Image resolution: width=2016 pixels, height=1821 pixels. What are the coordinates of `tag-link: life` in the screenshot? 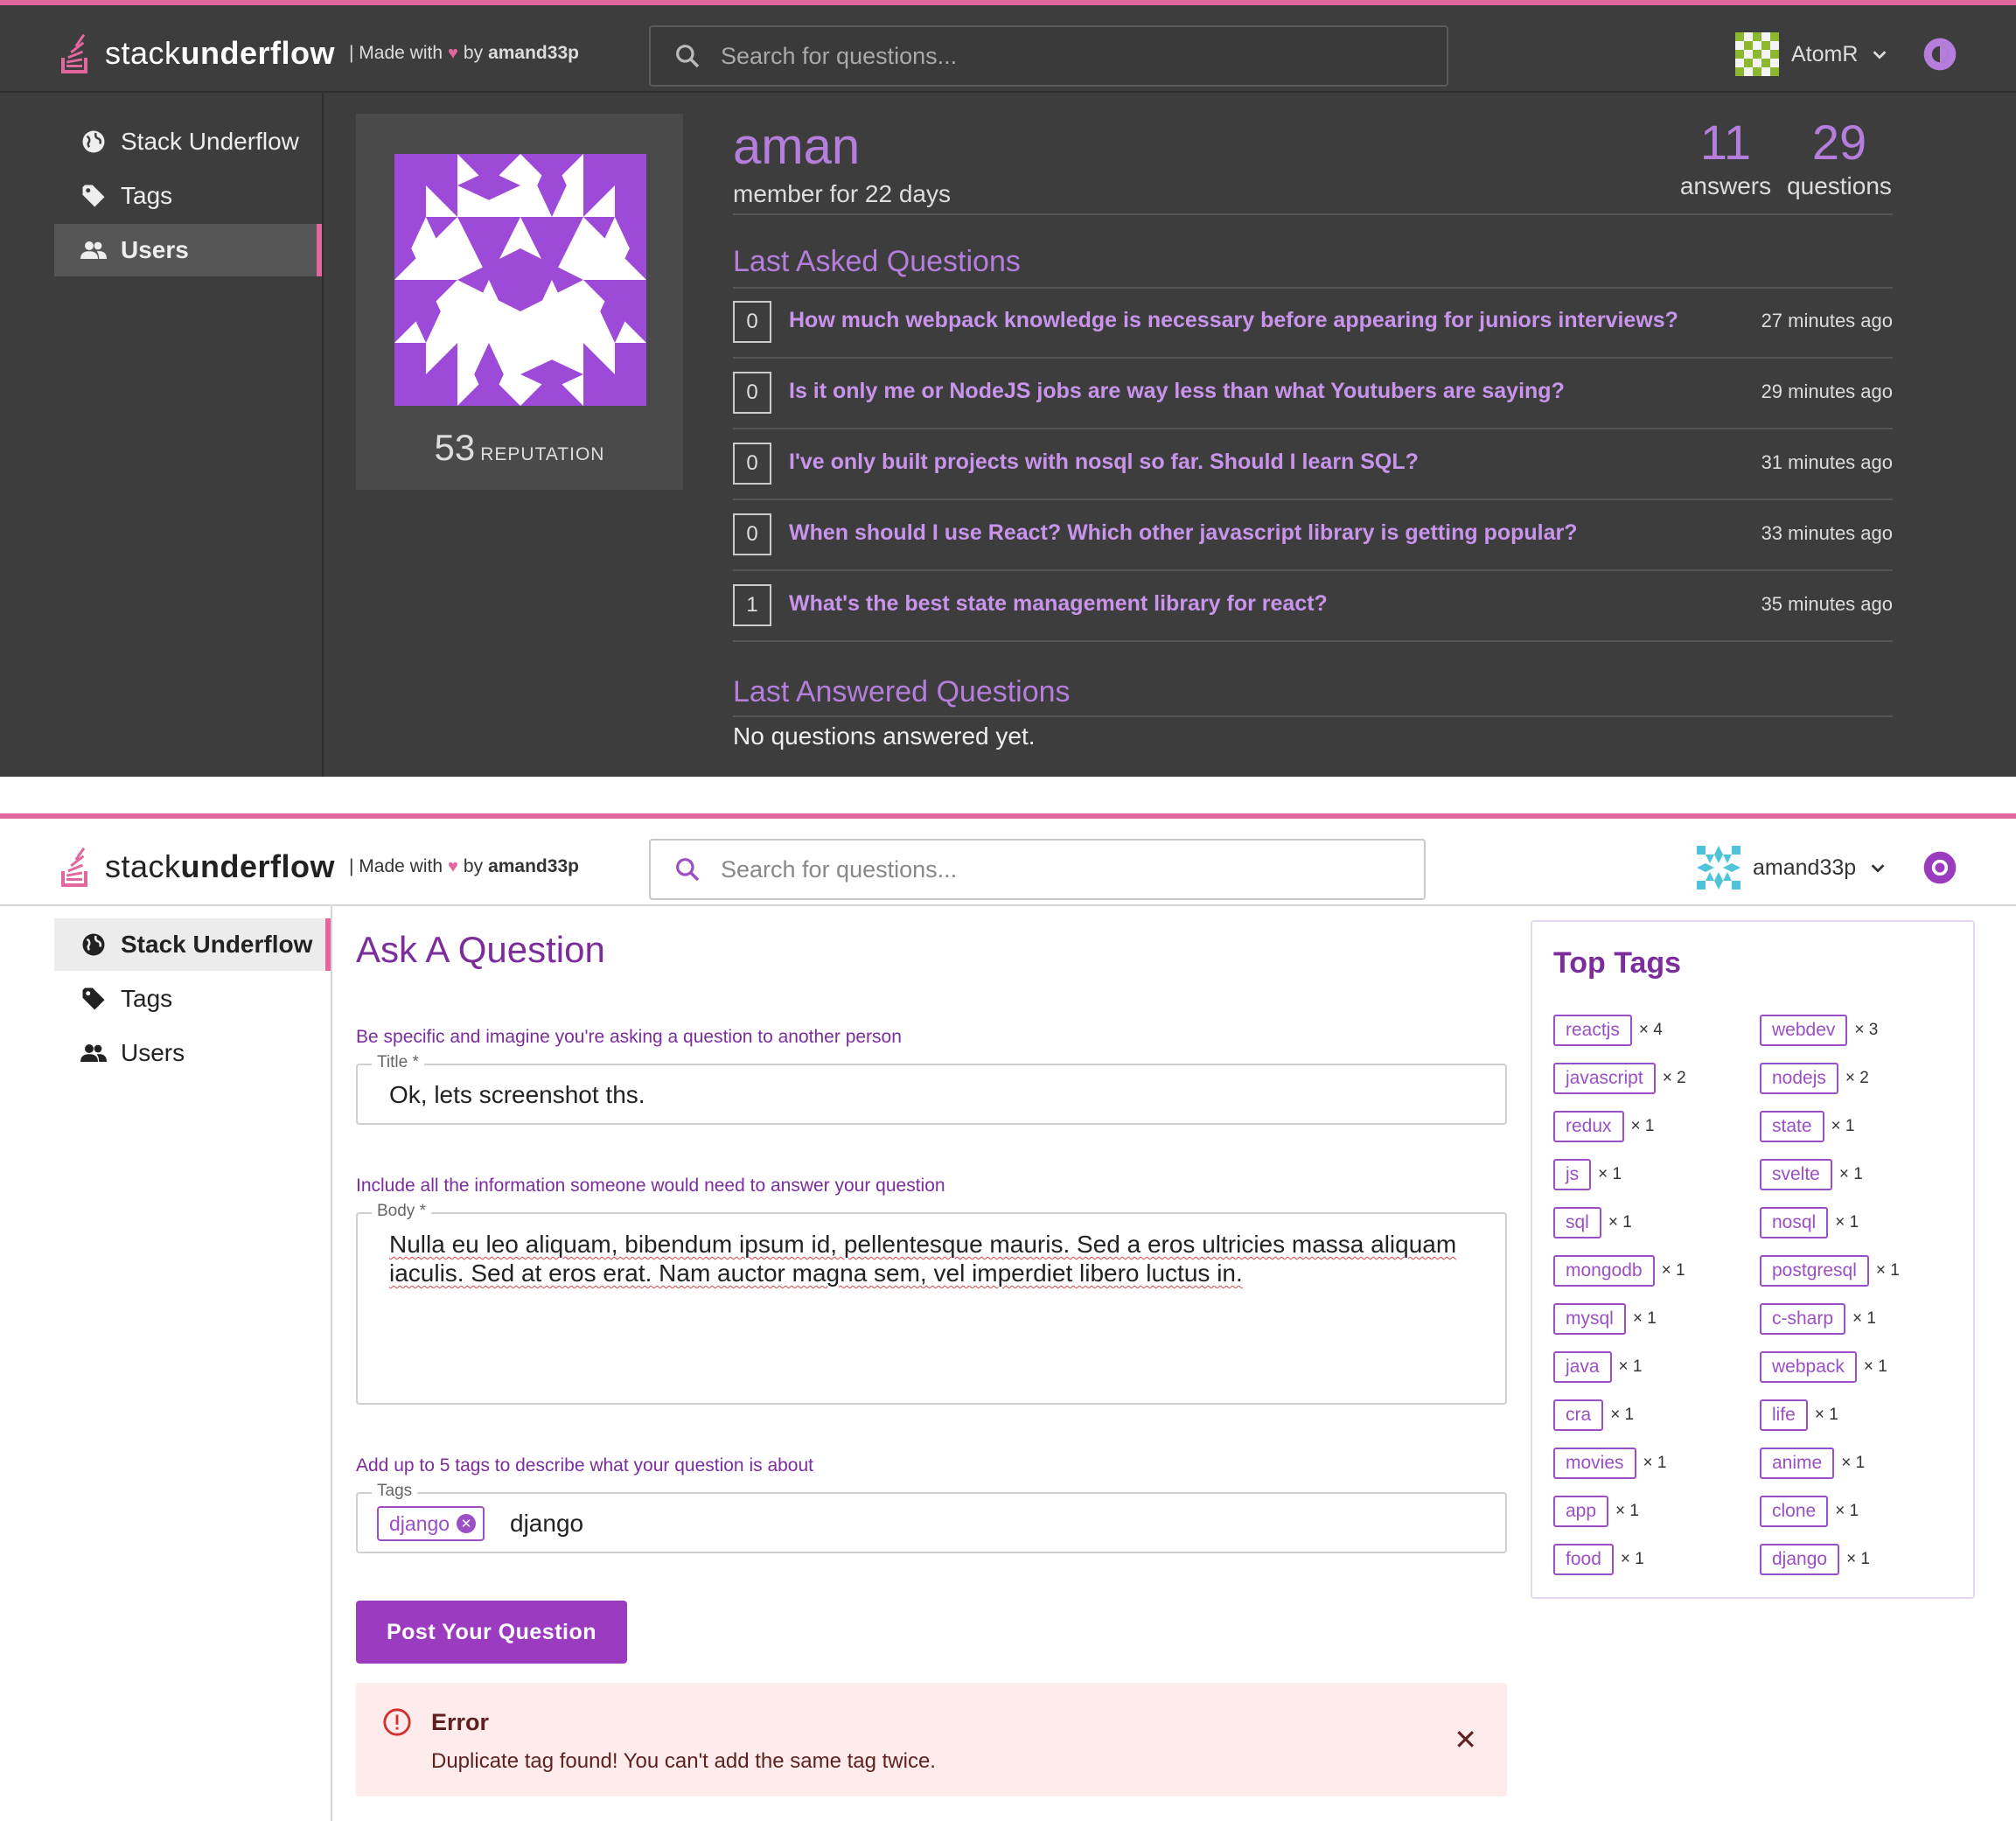 It's located at (1784, 1415).